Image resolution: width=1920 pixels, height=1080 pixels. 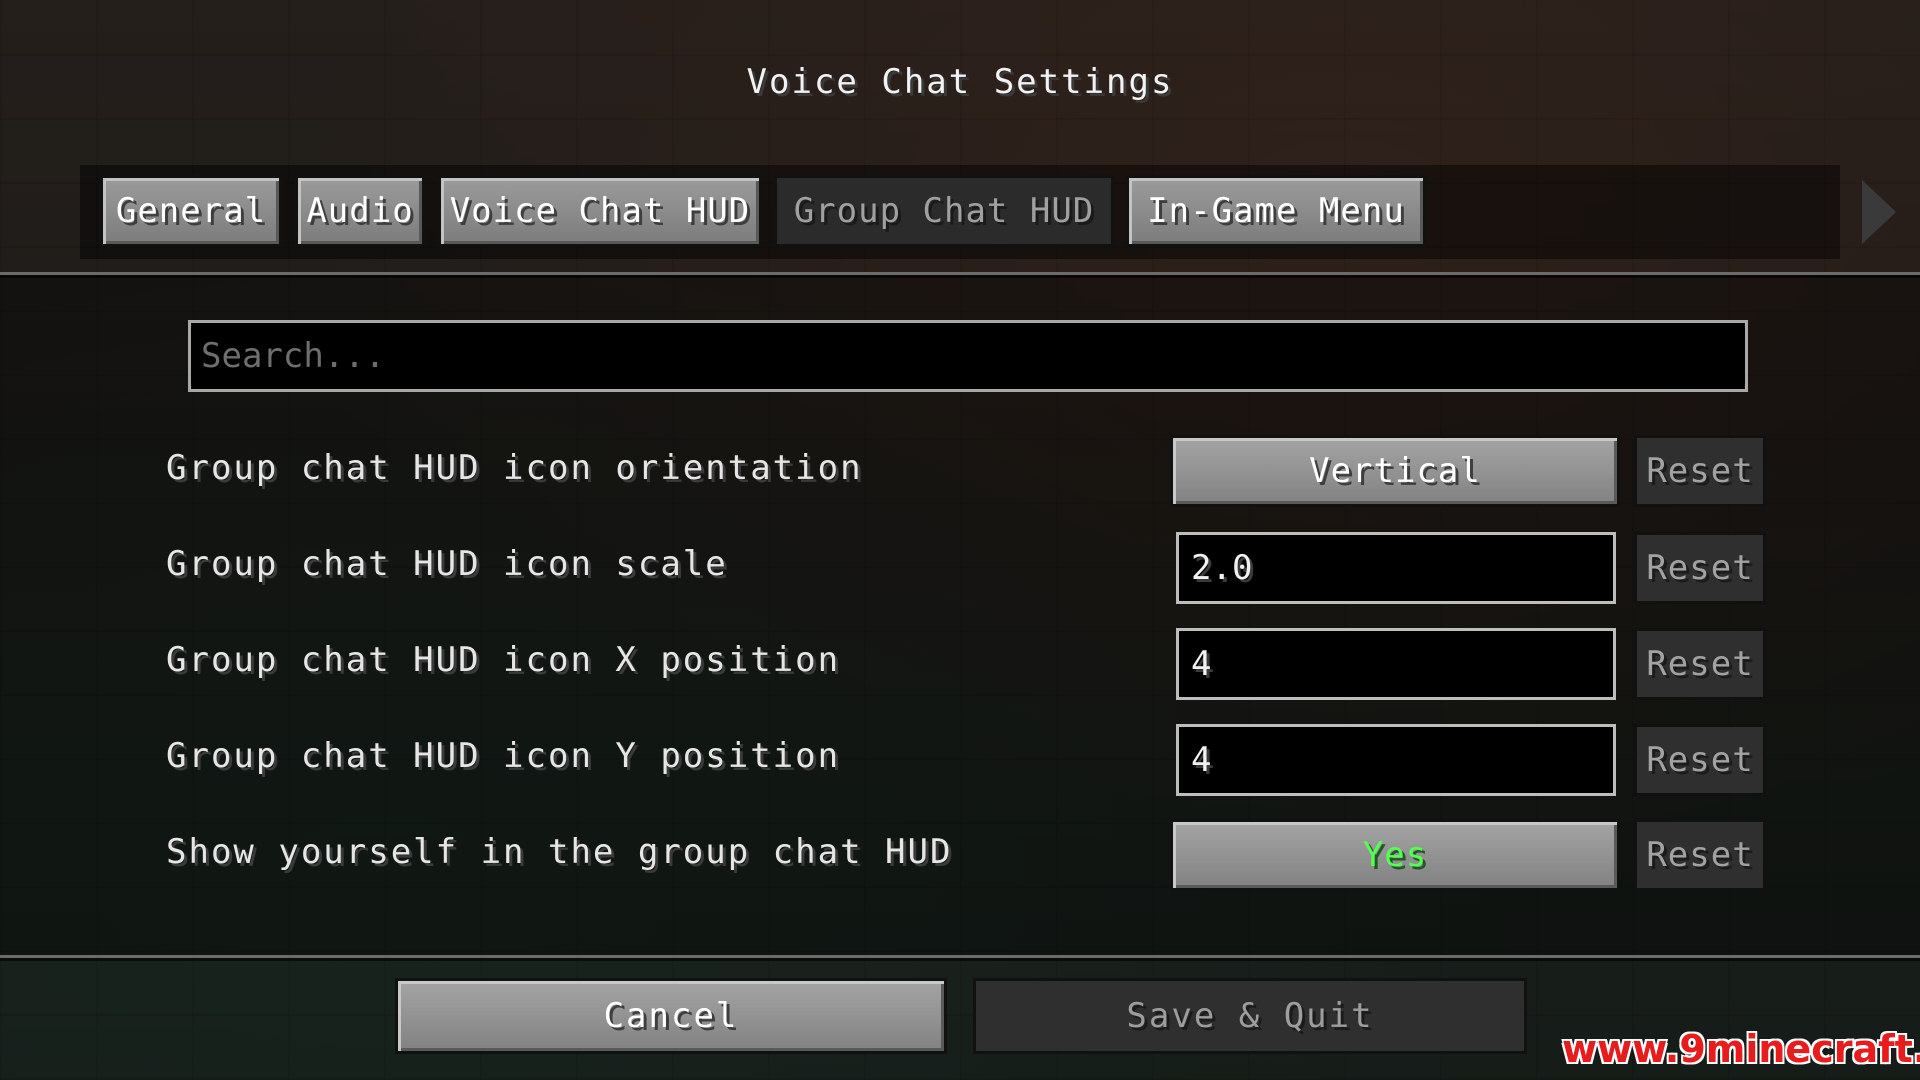 I want to click on save-quit-button: Save & Quit, so click(x=1250, y=1016).